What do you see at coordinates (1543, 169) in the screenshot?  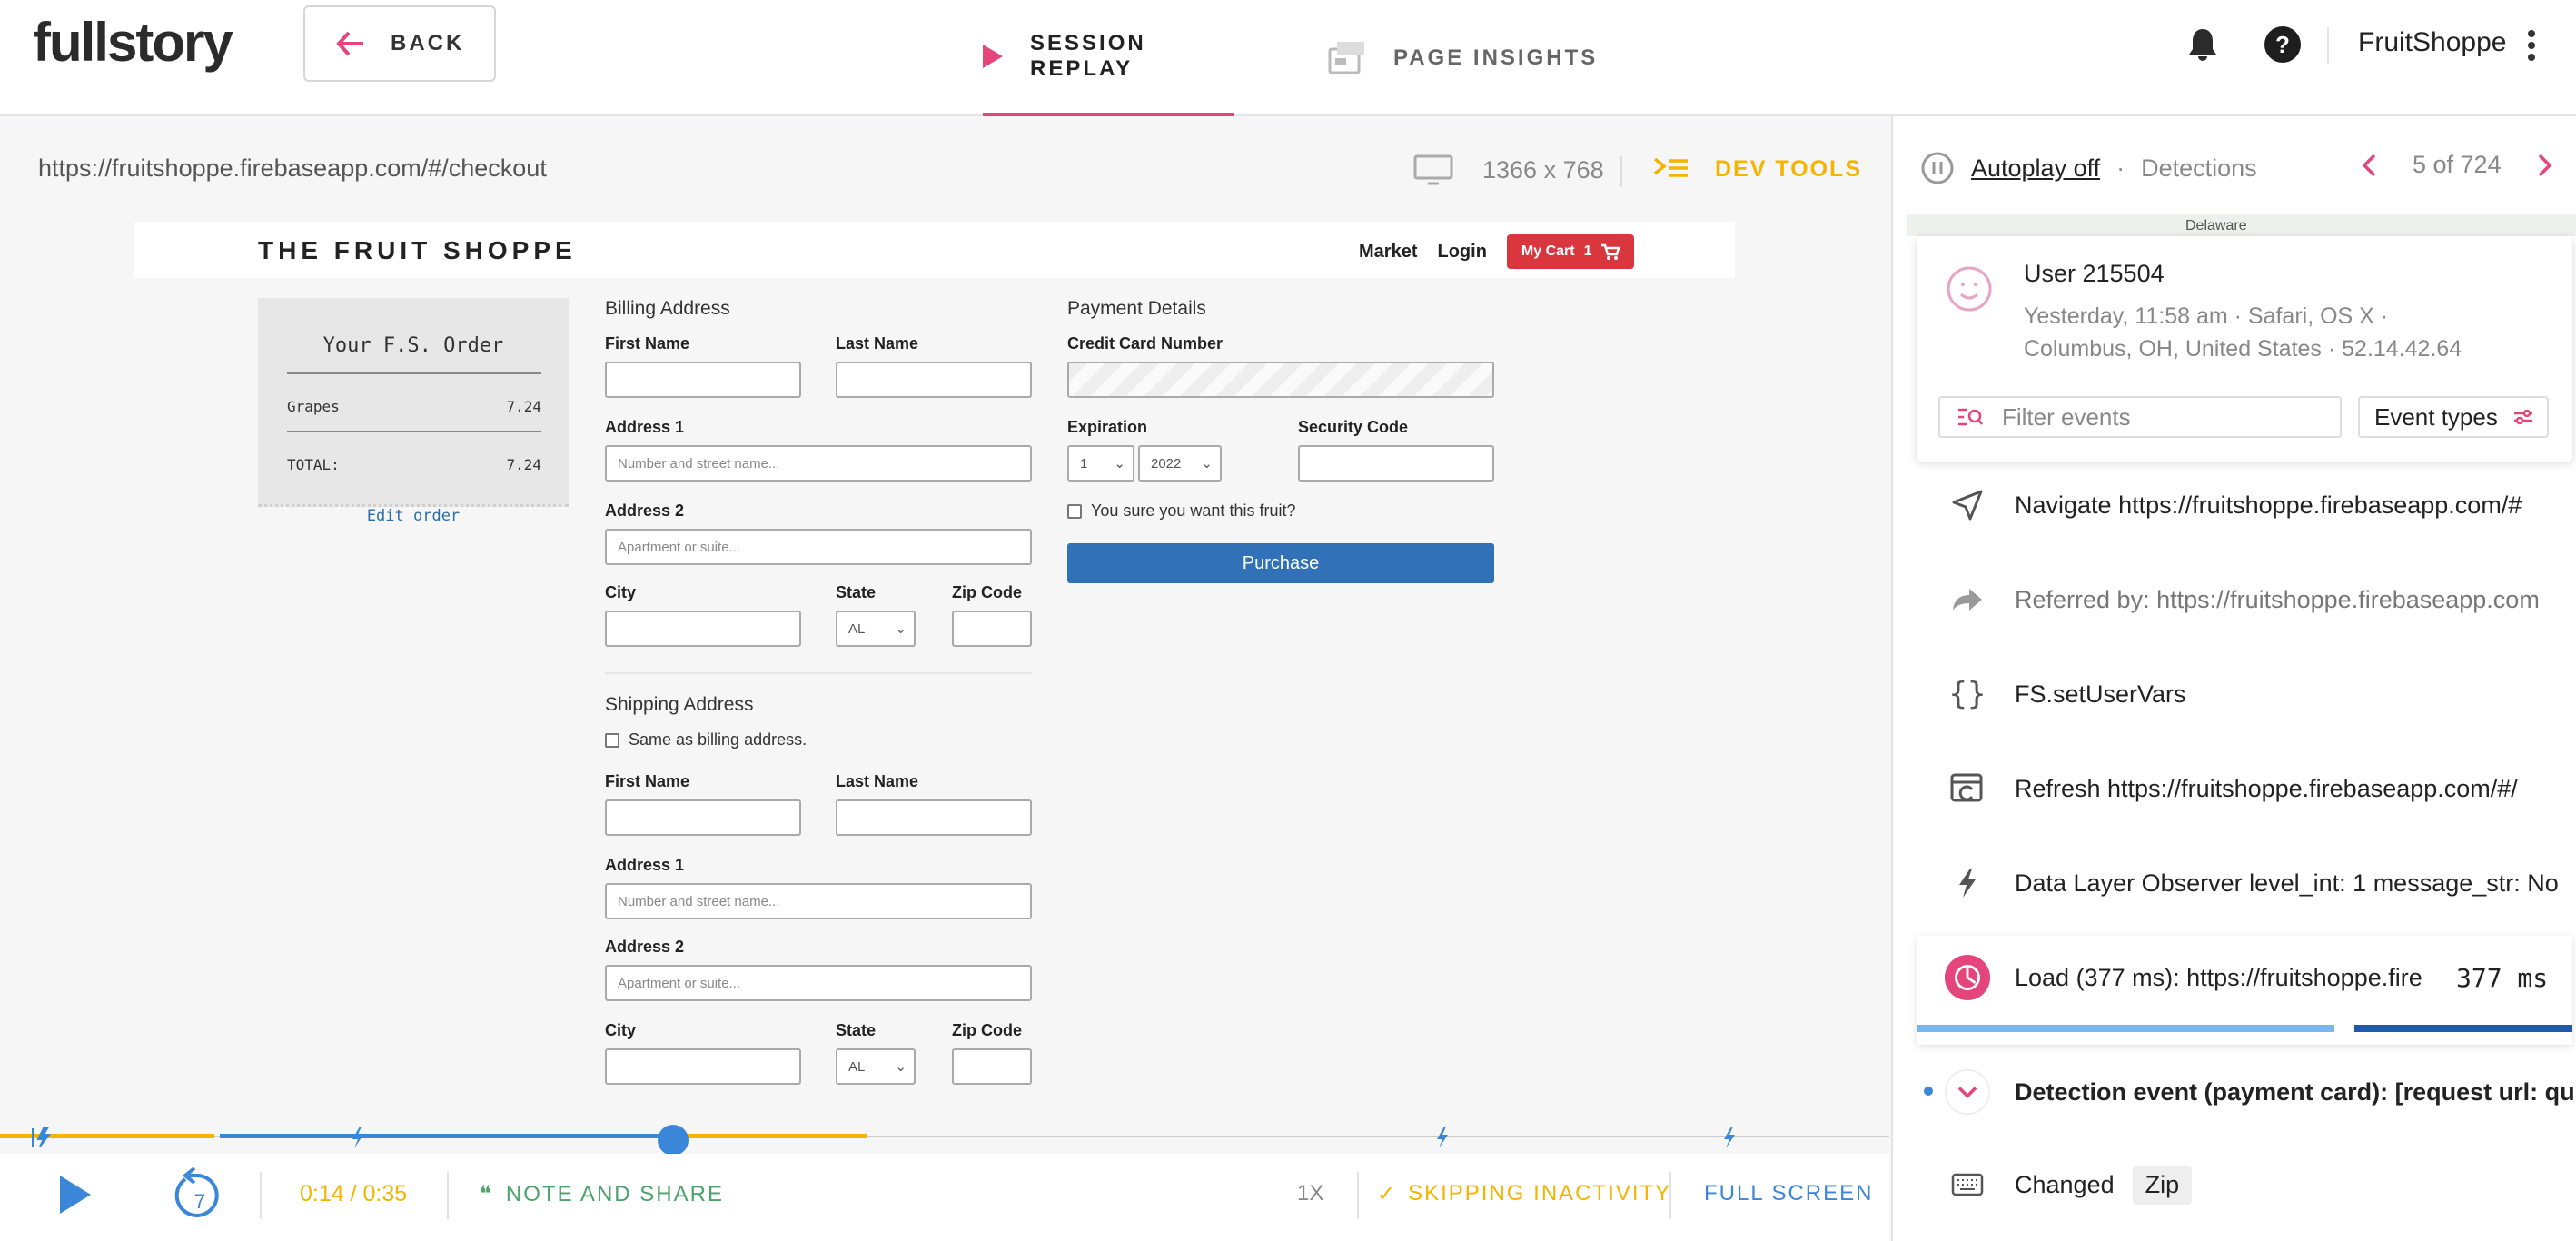 I see `screen-size-label: 1366 x 768` at bounding box center [1543, 169].